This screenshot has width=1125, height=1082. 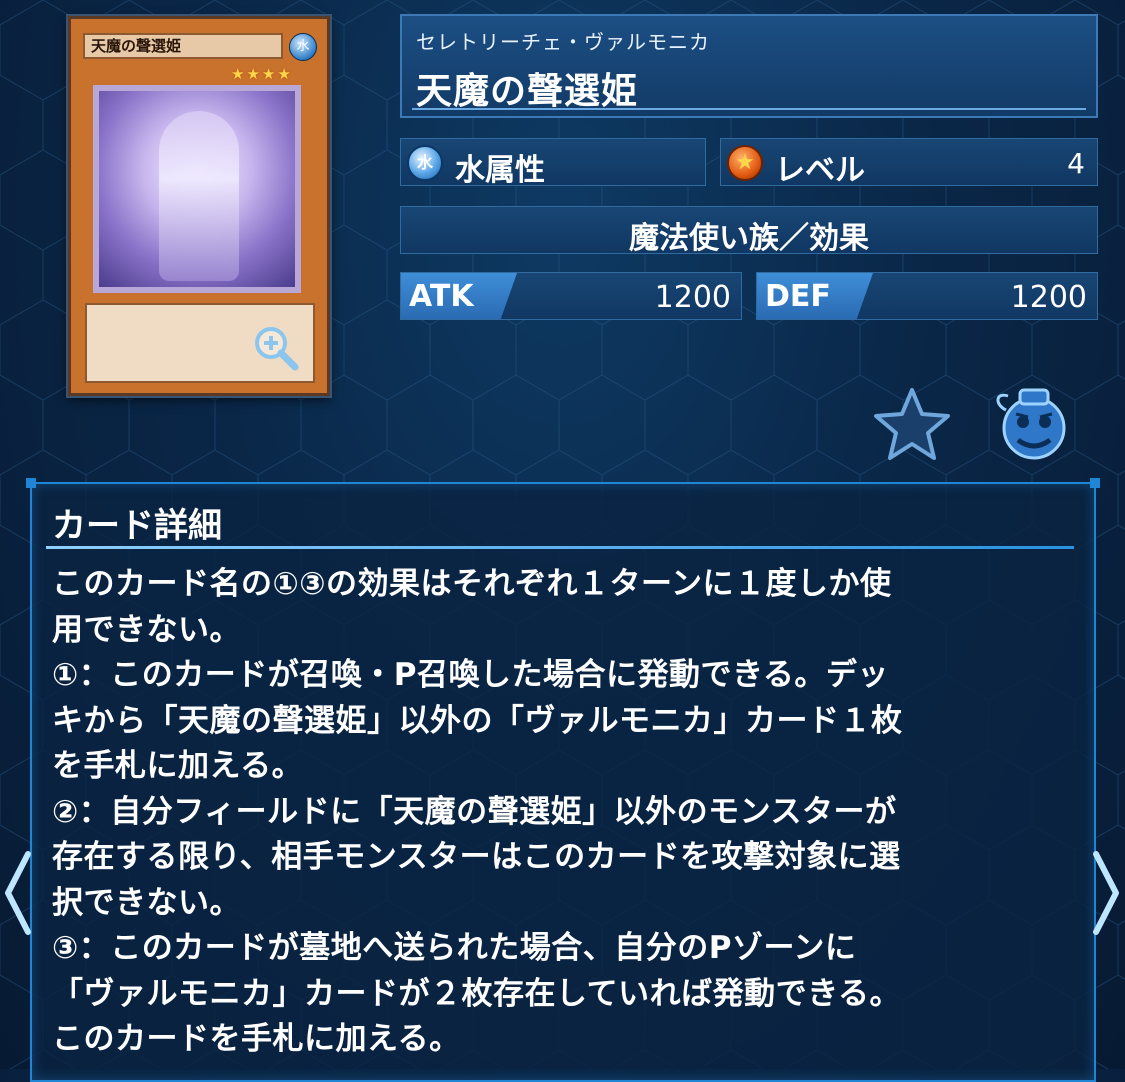 I want to click on artwork-figure, so click(x=199, y=196).